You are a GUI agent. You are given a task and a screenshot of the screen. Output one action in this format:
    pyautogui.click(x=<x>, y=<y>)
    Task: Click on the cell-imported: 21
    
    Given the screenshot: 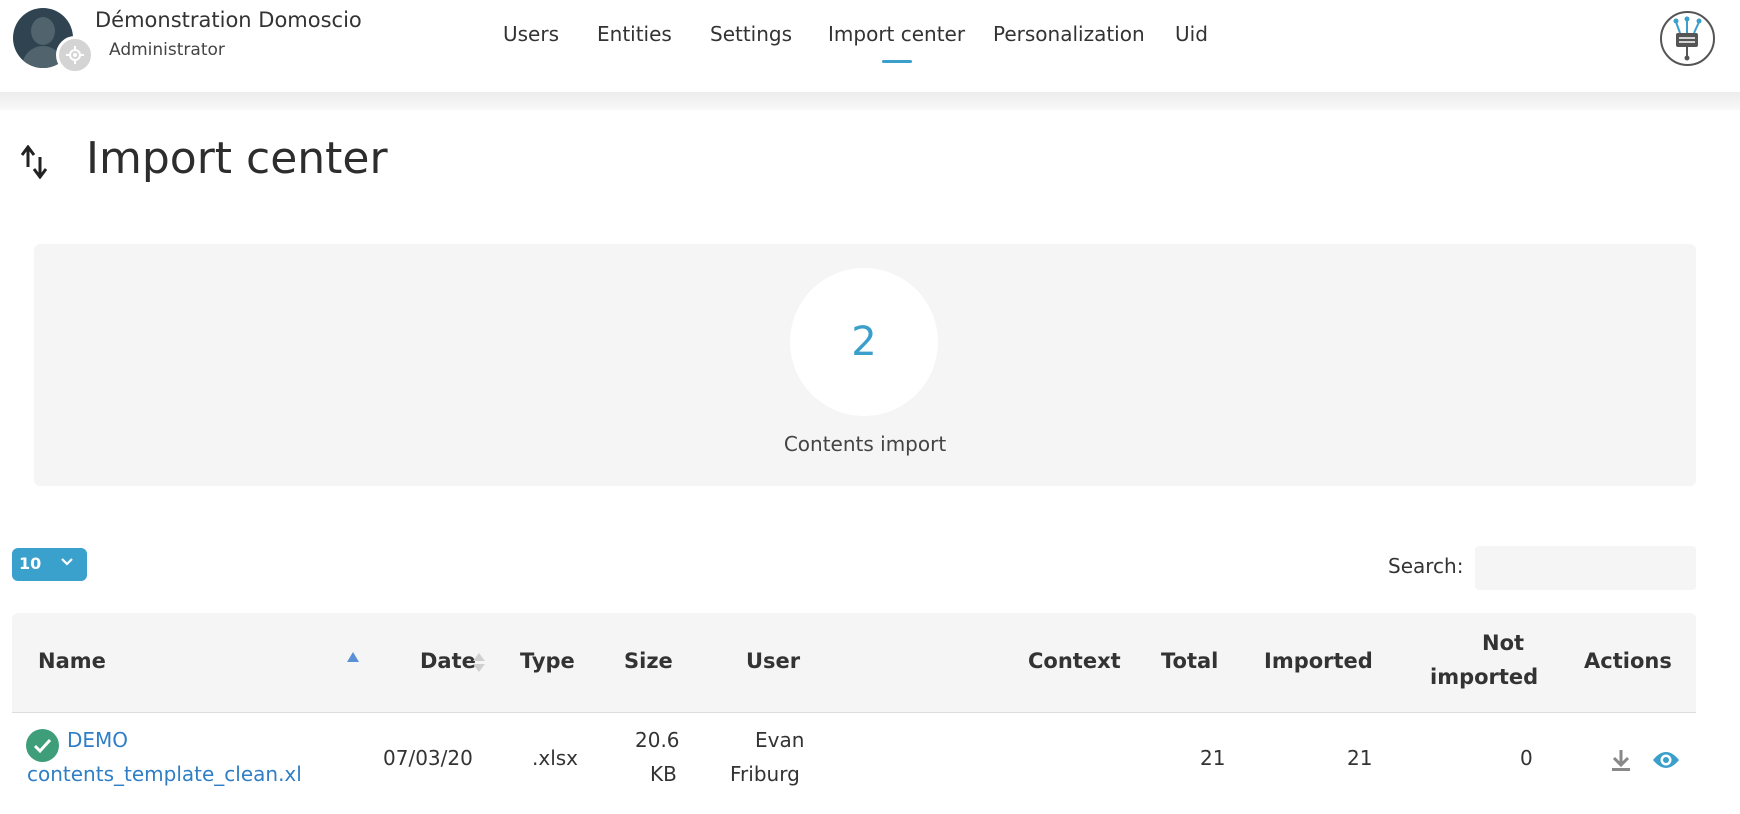 What is the action you would take?
    pyautogui.click(x=1360, y=758)
    